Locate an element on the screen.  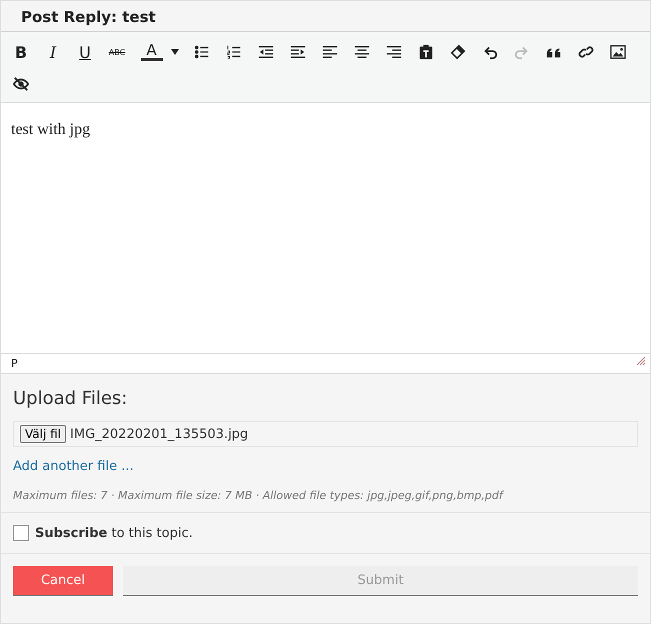
italic-button: I is located at coordinates (53, 52).